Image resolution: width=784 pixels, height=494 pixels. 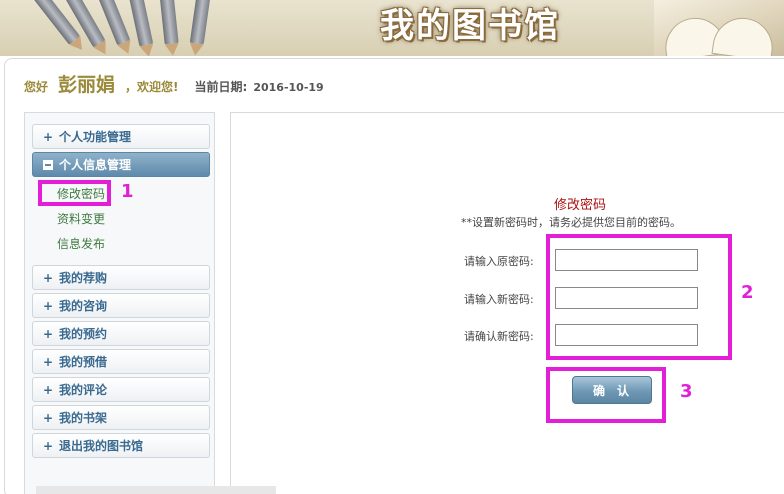 I want to click on horizontal-scrollbar, so click(x=156, y=490).